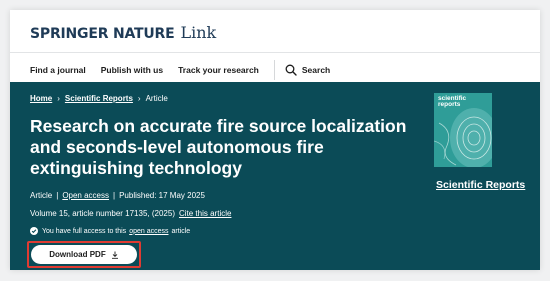 The height and width of the screenshot is (281, 550). I want to click on access-suffix: article, so click(181, 231).